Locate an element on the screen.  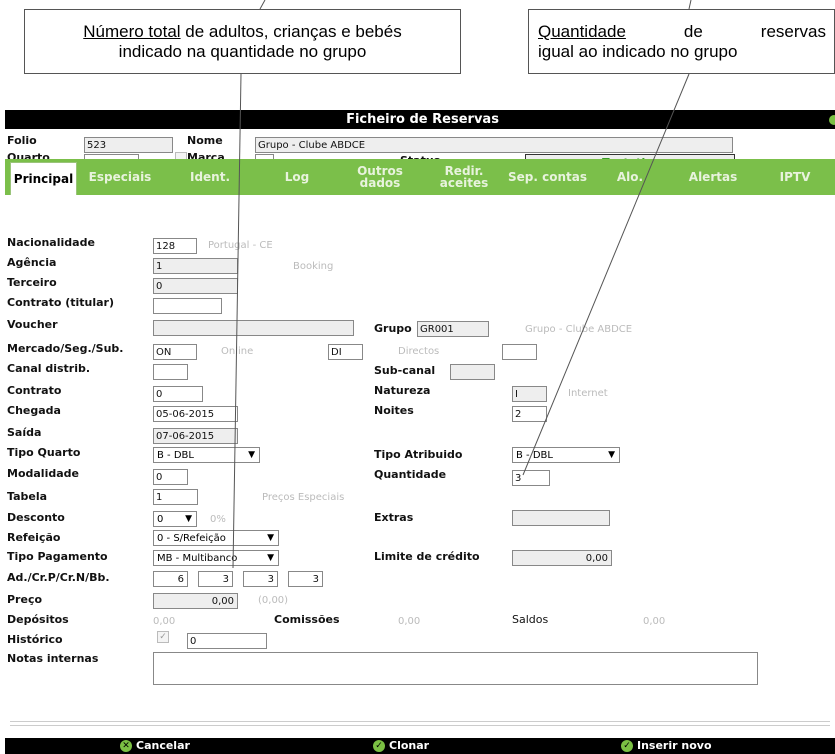
callout-right-line2: igual ao indicado no grupo is located at coordinates (638, 51).